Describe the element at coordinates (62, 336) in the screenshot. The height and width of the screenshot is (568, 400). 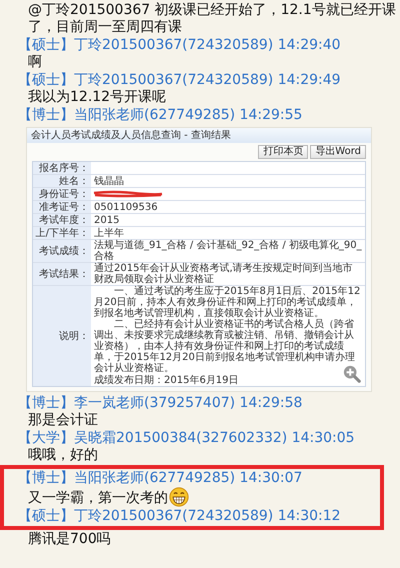
I see `field-label: 说明：` at that location.